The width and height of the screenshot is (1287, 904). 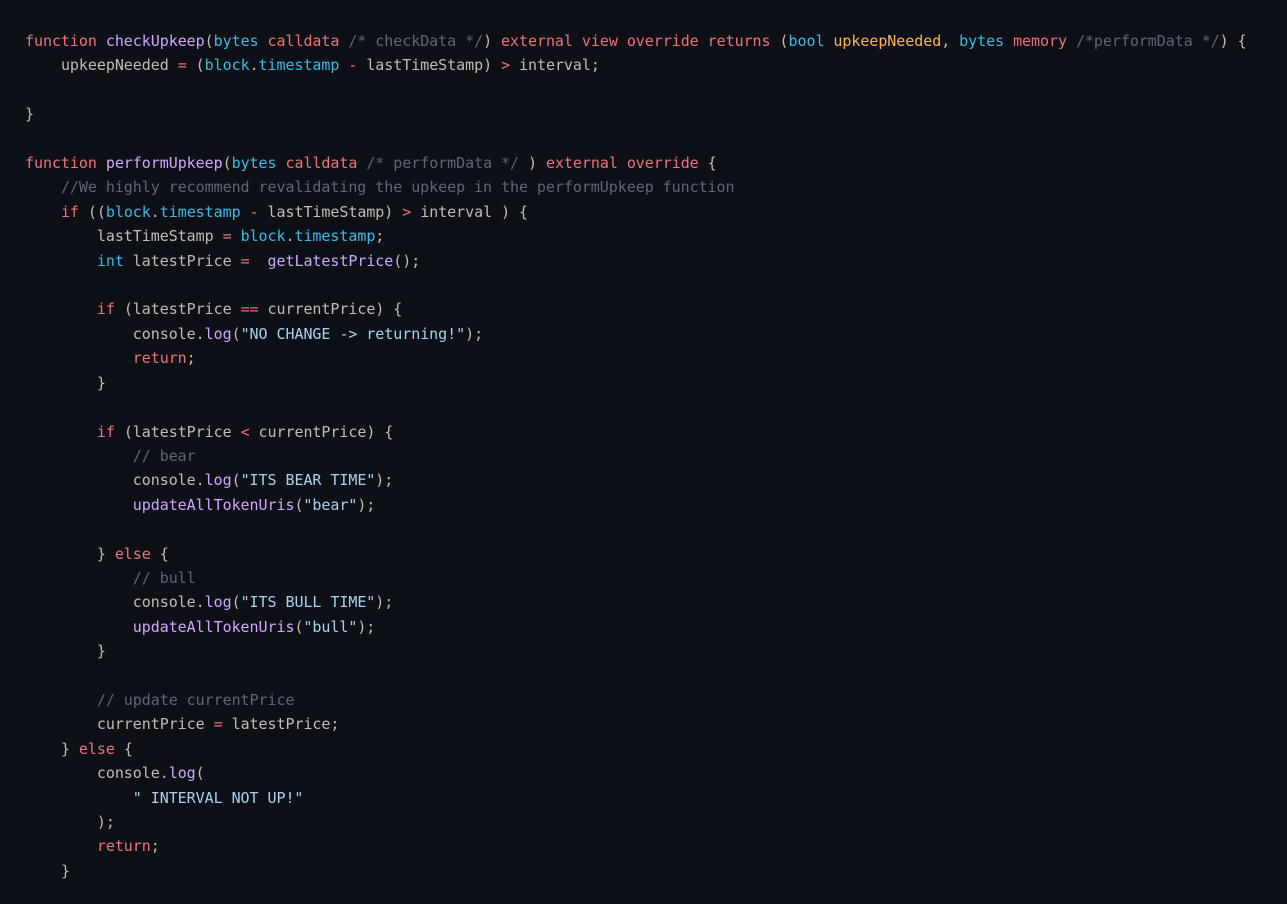 I want to click on code-line: currentPrice = latestPrice;, so click(x=636, y=724).